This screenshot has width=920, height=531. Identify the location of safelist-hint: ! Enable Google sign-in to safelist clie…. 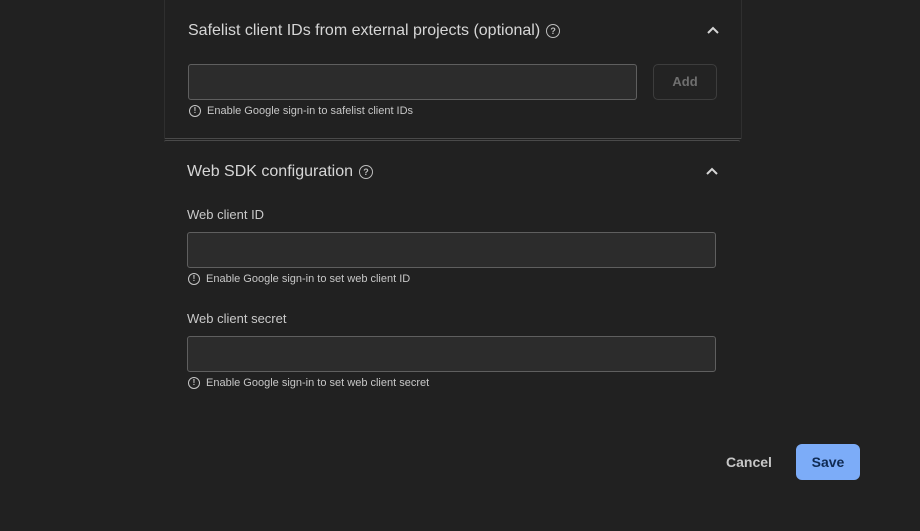
(301, 111).